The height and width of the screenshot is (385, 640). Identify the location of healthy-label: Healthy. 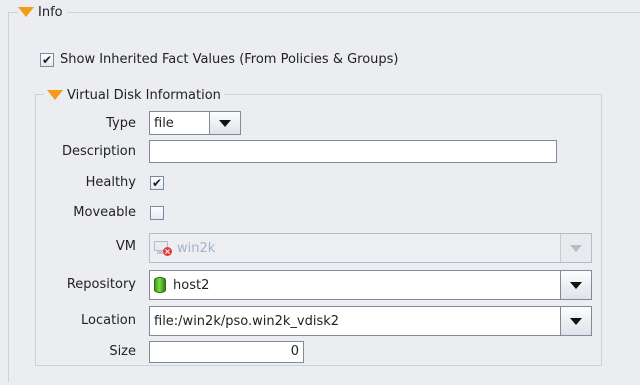
(110, 182).